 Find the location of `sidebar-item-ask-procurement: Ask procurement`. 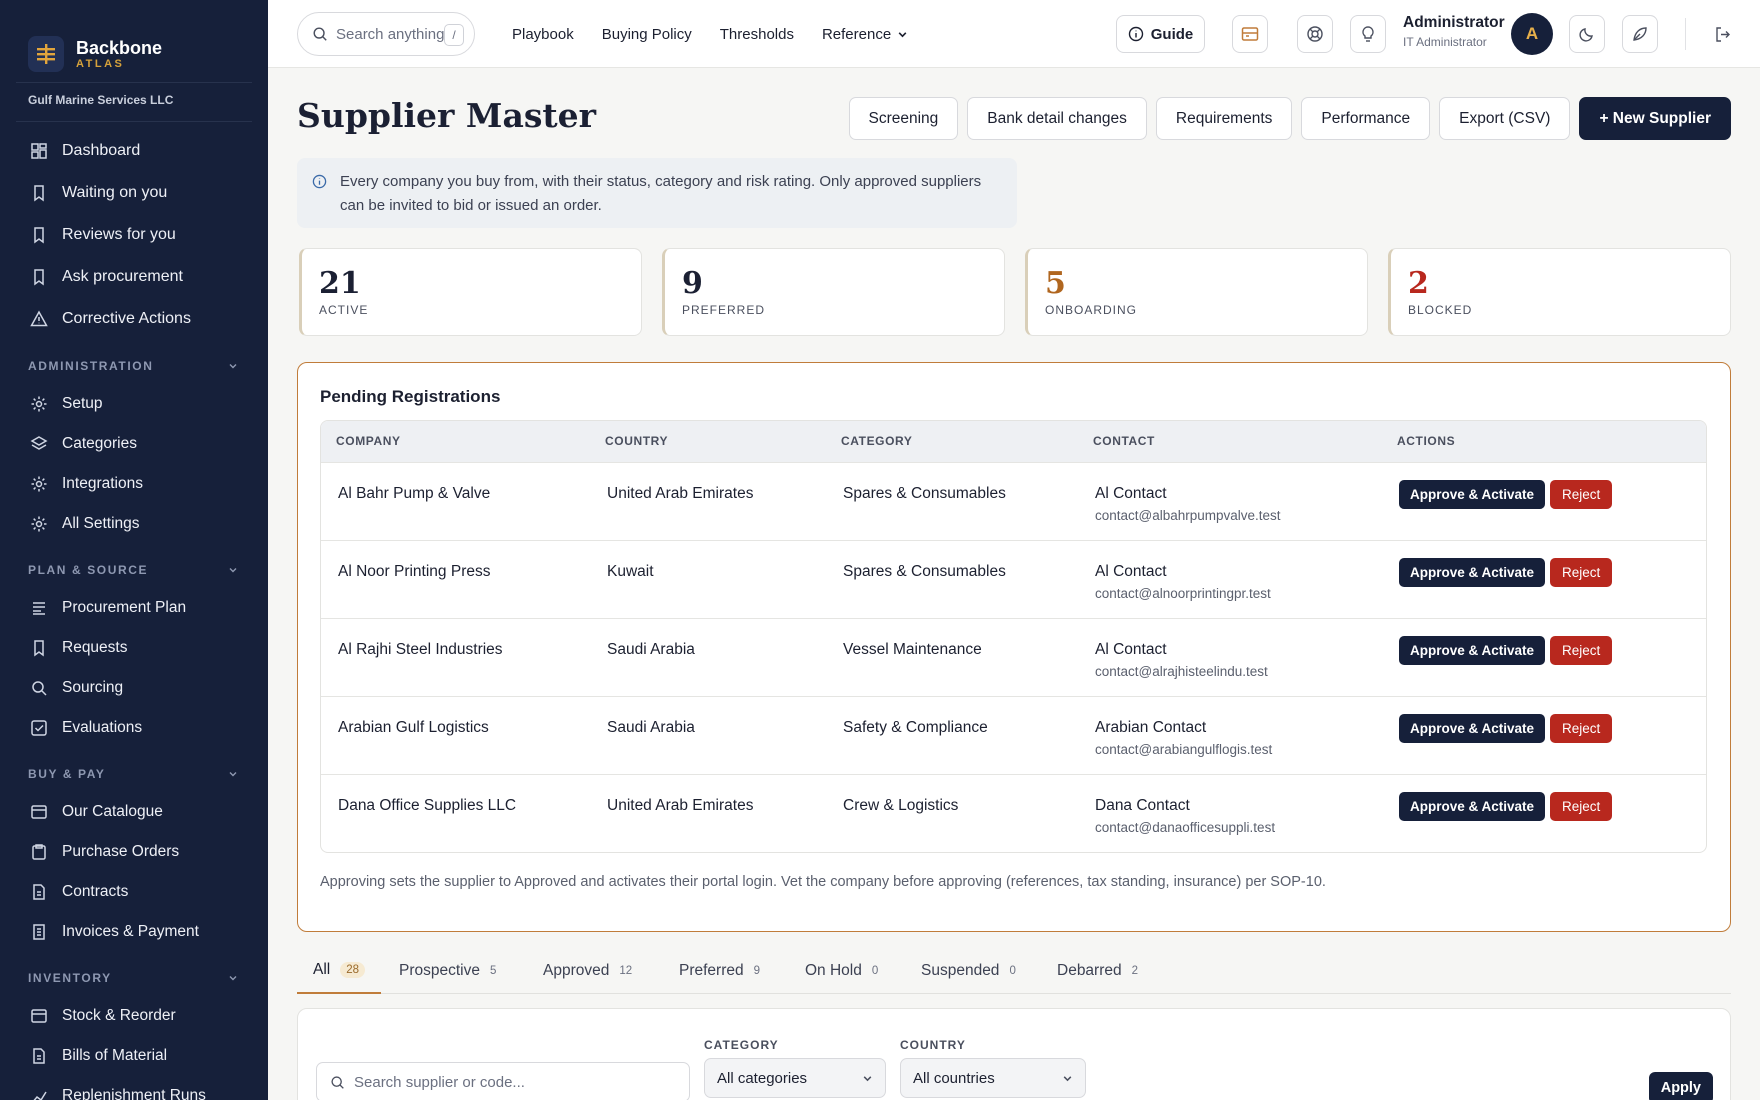

sidebar-item-ask-procurement: Ask procurement is located at coordinates (134, 277).